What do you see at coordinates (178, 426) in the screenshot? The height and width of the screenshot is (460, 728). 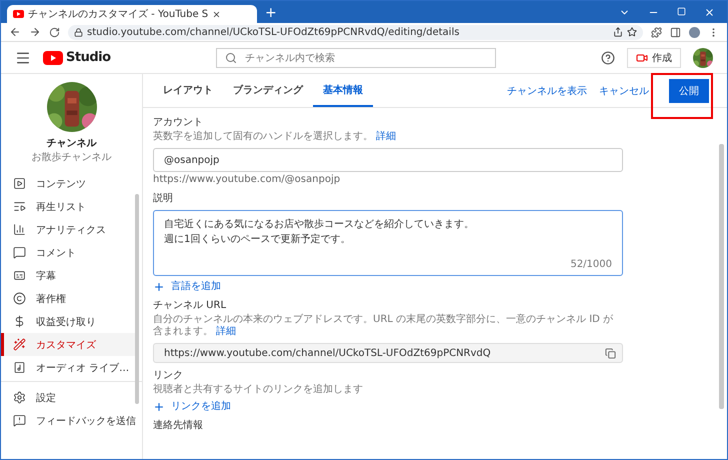 I see `section-title: 連絡先情報` at bounding box center [178, 426].